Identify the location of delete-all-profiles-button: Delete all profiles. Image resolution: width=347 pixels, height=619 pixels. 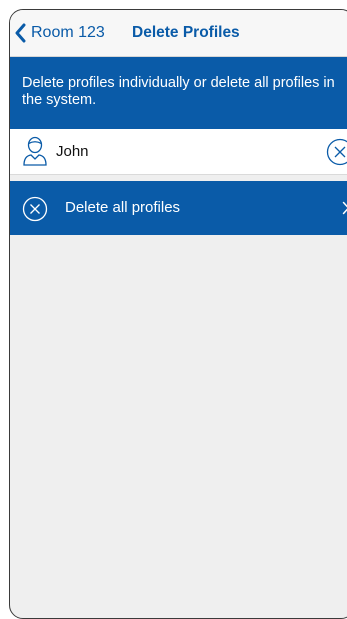
(178, 208).